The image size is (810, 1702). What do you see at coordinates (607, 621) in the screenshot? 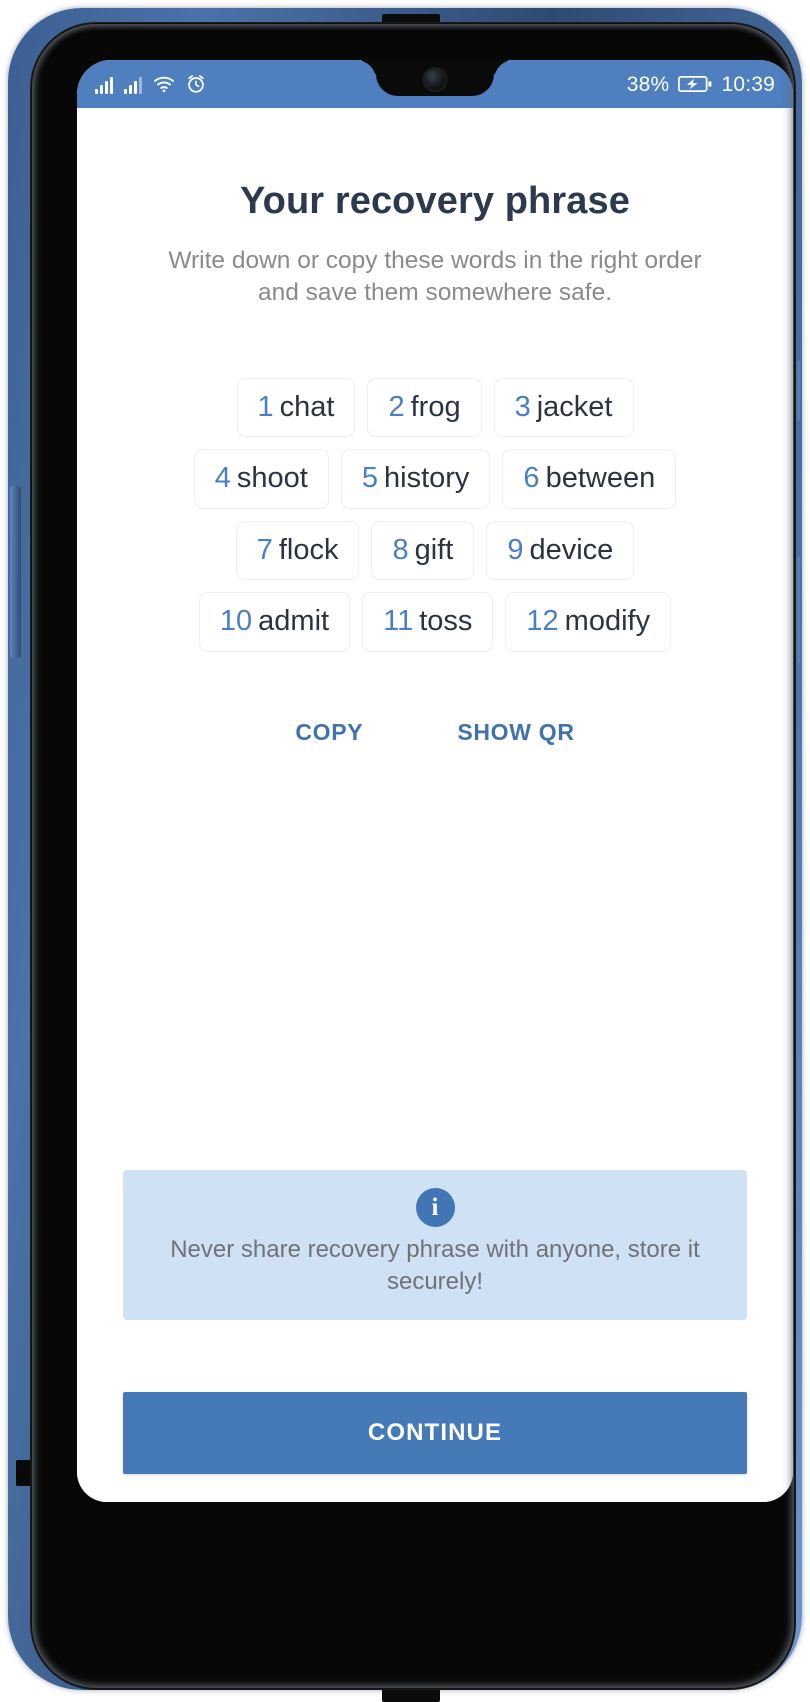
I see `word-text: modify` at bounding box center [607, 621].